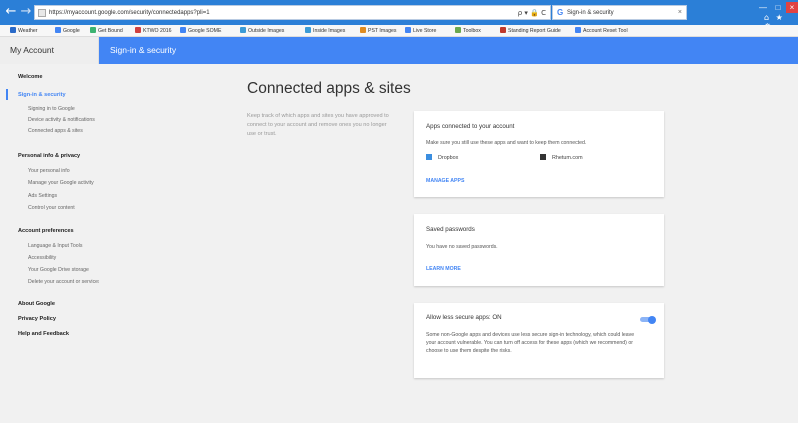  What do you see at coordinates (778, 7) in the screenshot?
I see `maximize-button: □` at bounding box center [778, 7].